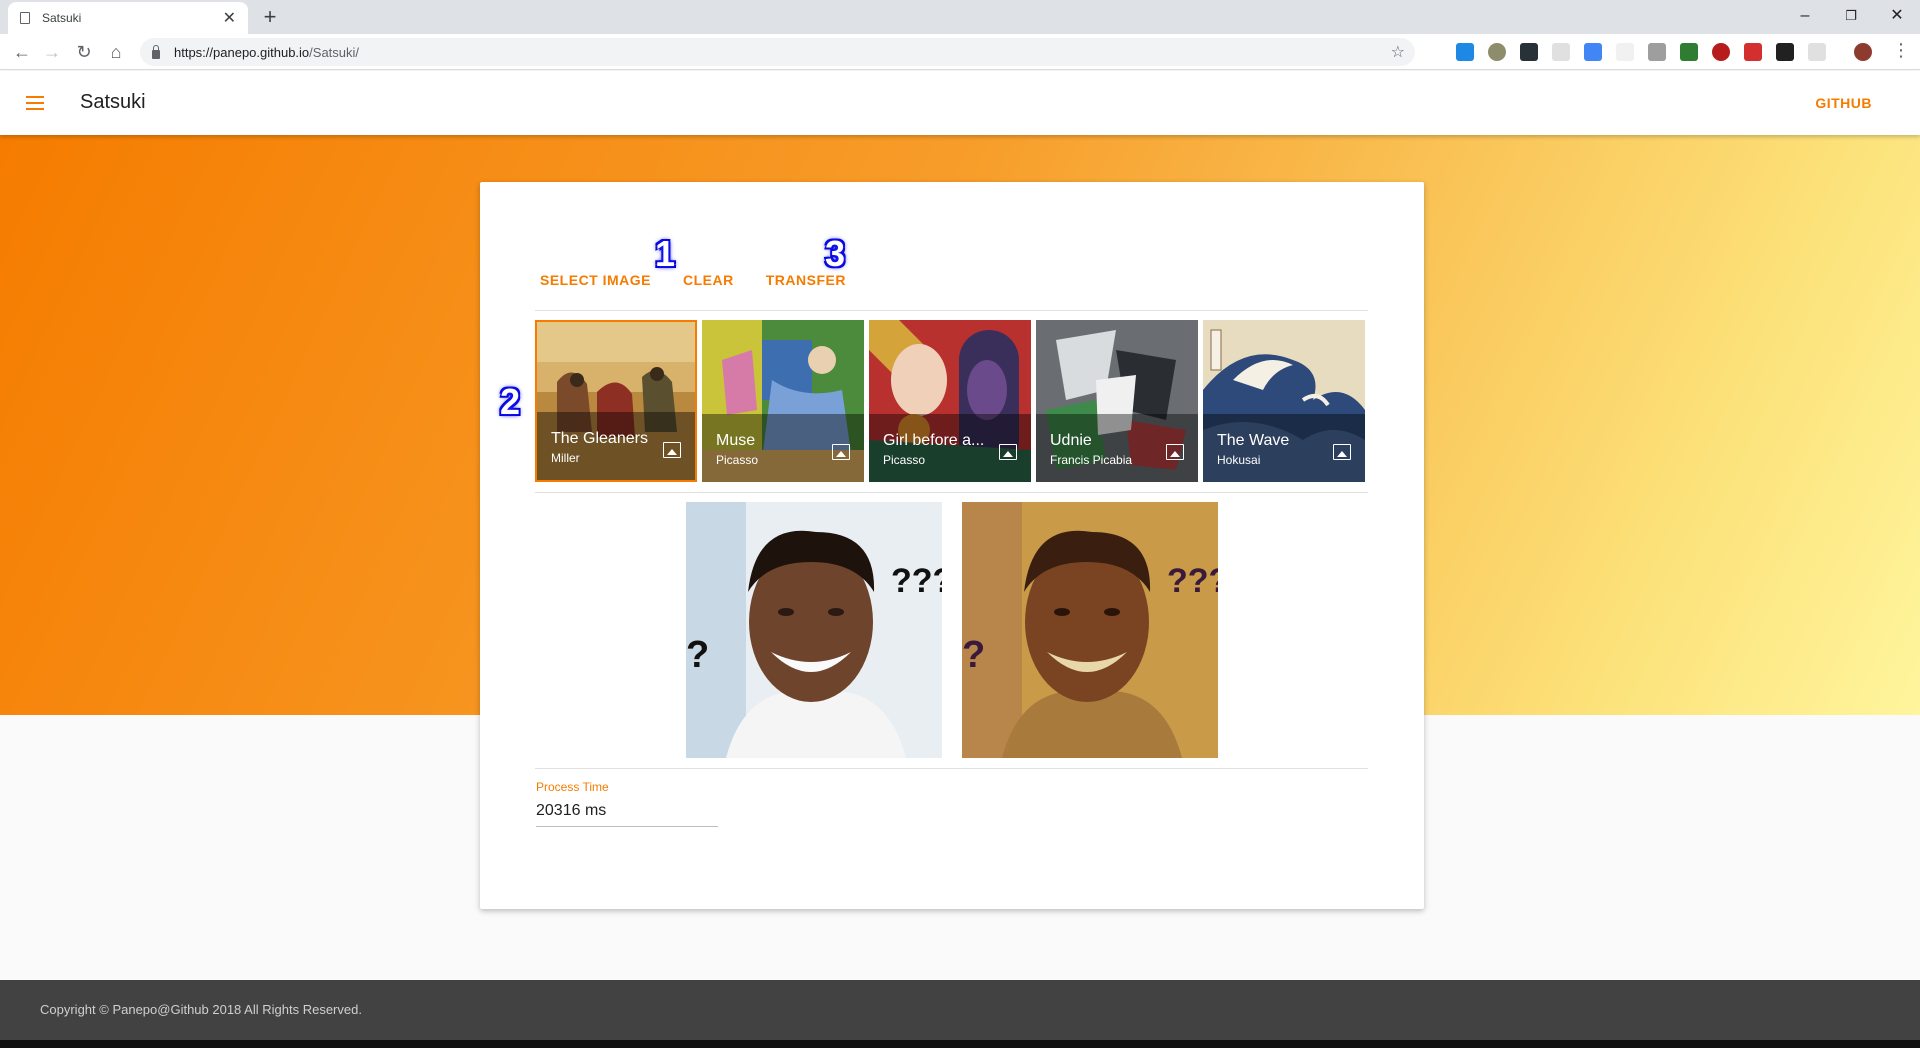 This screenshot has width=1920, height=1048. Describe the element at coordinates (84, 52) in the screenshot. I see `reload-icon: ↻` at that location.